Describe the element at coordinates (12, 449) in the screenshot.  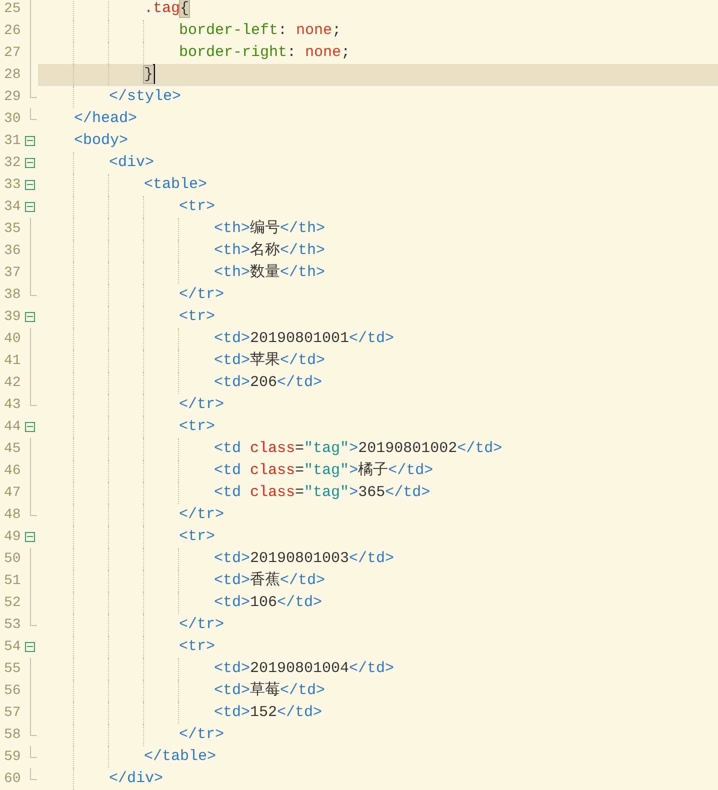
I see `line-number: 45` at that location.